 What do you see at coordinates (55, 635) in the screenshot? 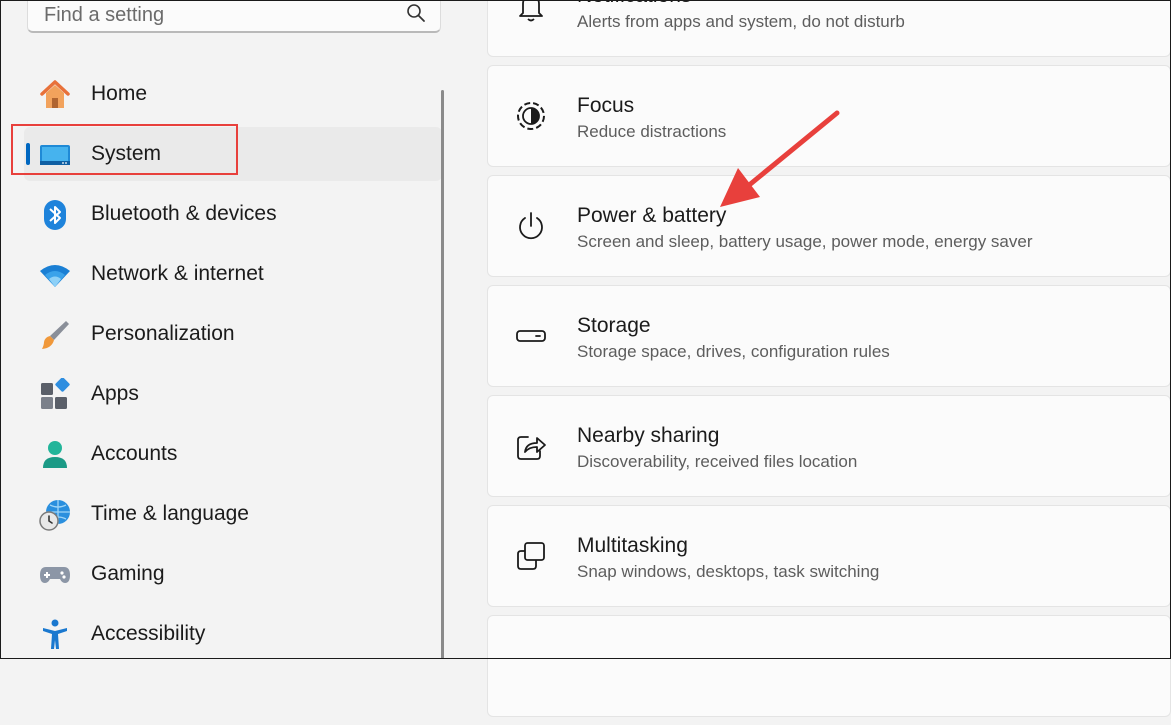
I see `accessibility-icon` at bounding box center [55, 635].